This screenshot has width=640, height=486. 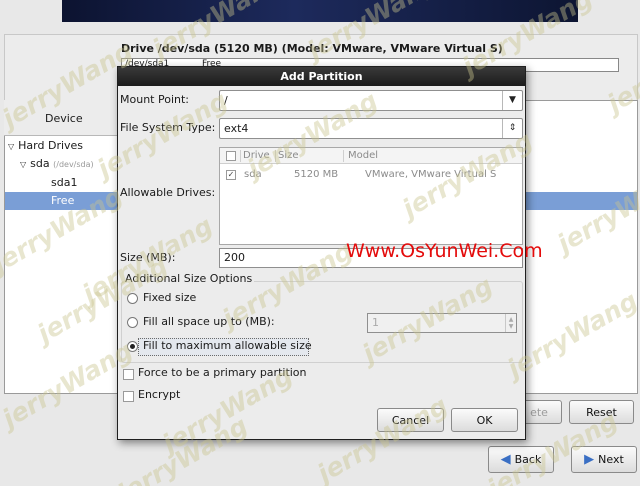 I want to click on allowable-drives-label: Allowable Drives:, so click(x=168, y=192).